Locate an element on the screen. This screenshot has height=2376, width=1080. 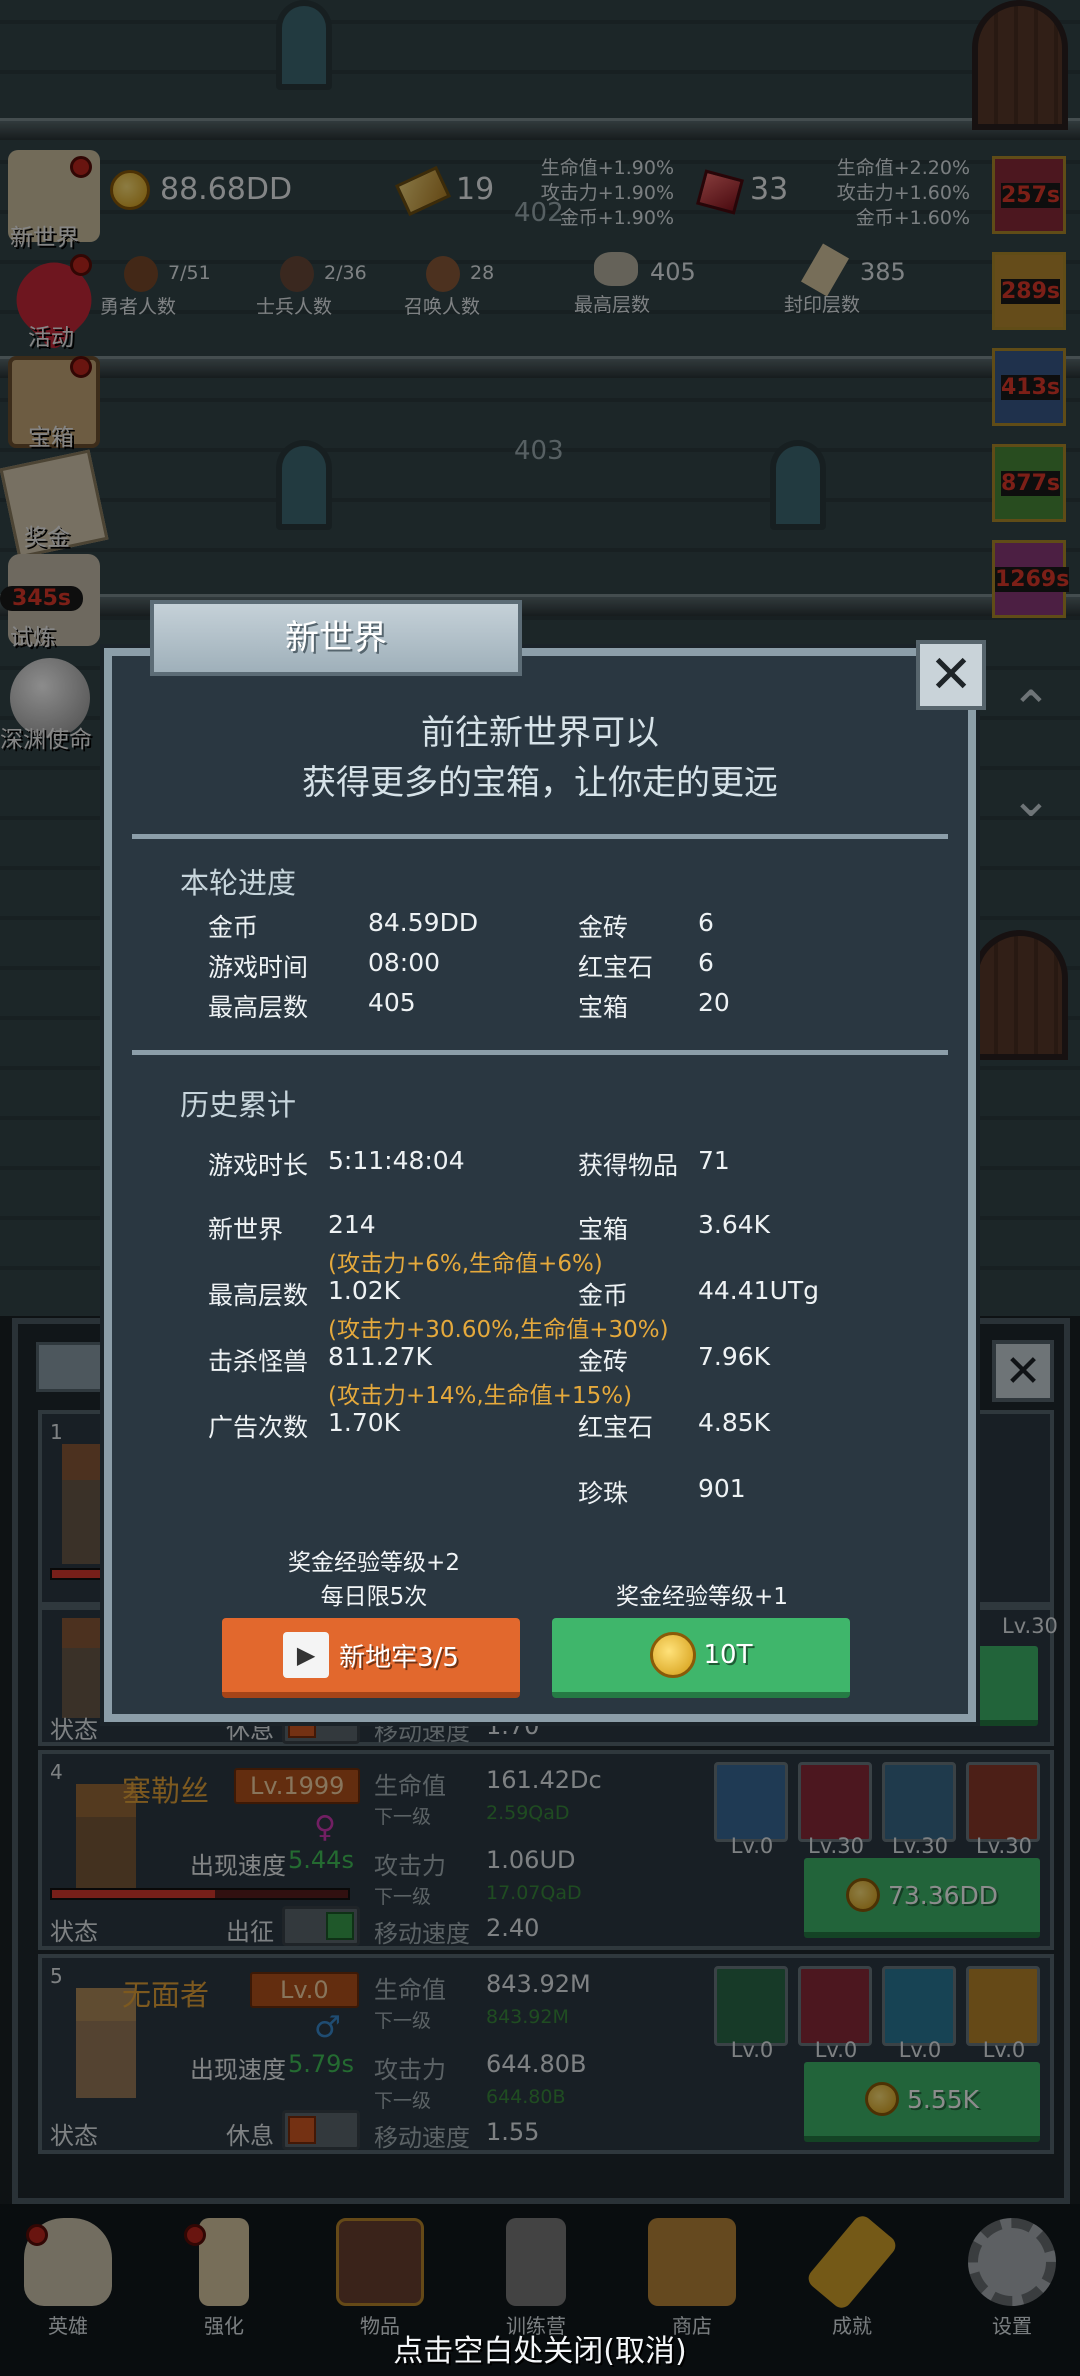
coin-reward-note: 奖金经验等级+1 is located at coordinates (702, 1597).